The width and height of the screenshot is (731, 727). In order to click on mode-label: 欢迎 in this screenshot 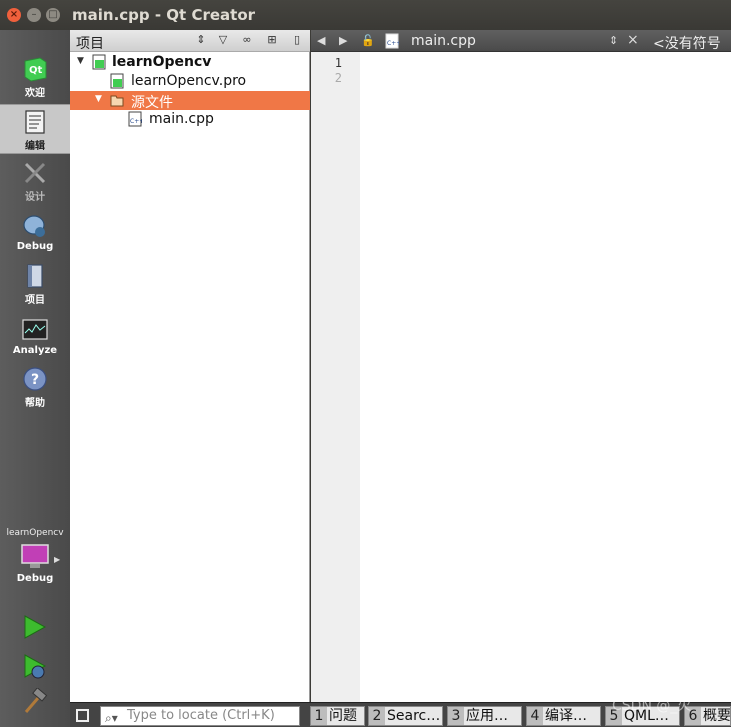, I will do `click(35, 93)`.